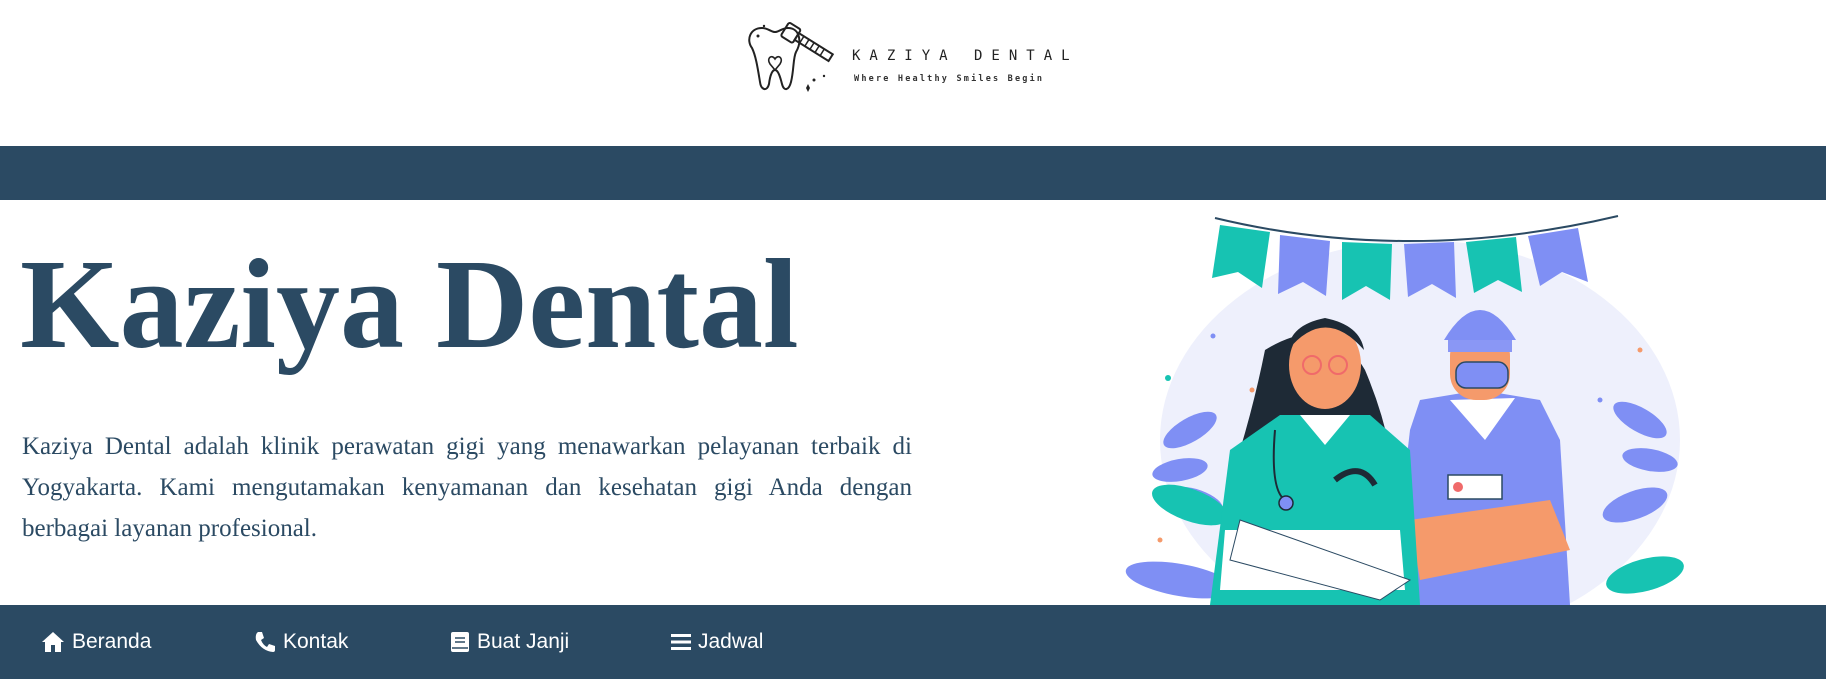  I want to click on nav-item-jadwal: Jadwal, so click(716, 642).